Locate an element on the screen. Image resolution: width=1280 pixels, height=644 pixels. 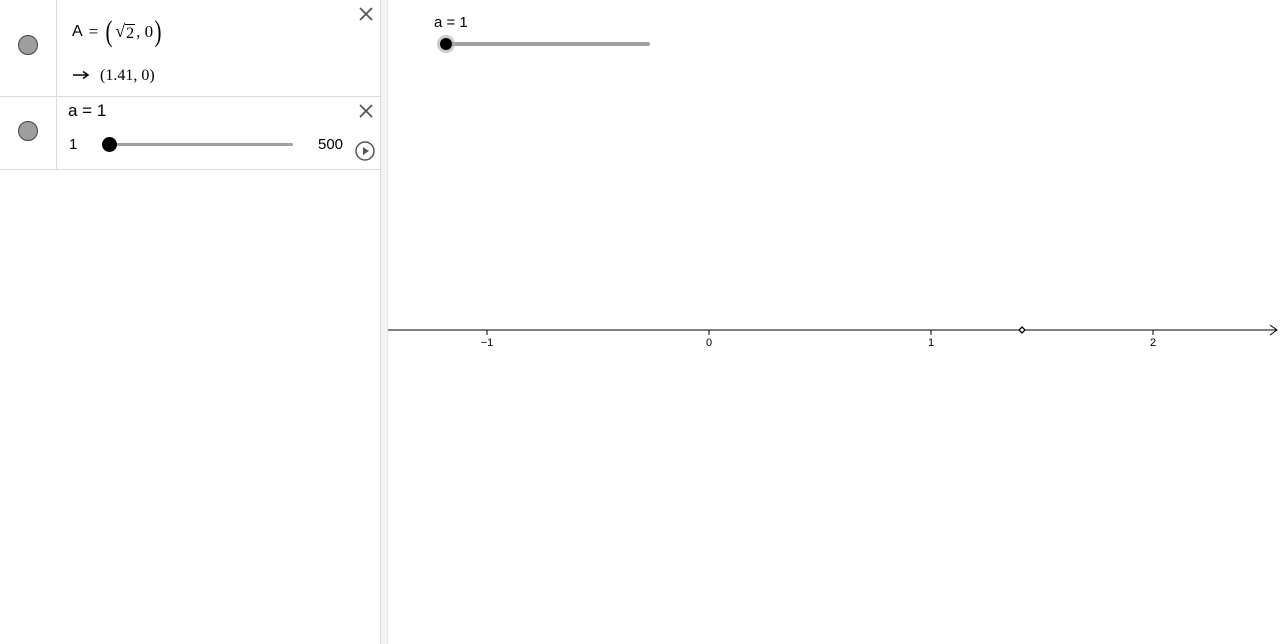
algebra-item-slider-a: a = 1 1 500 is located at coordinates (190, 133).